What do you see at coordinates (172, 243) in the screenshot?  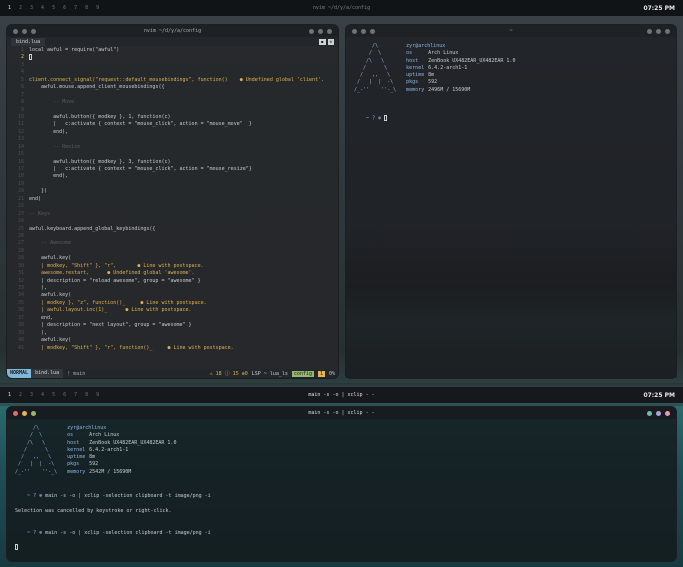 I see `code-line: 27 -- Awesome` at bounding box center [172, 243].